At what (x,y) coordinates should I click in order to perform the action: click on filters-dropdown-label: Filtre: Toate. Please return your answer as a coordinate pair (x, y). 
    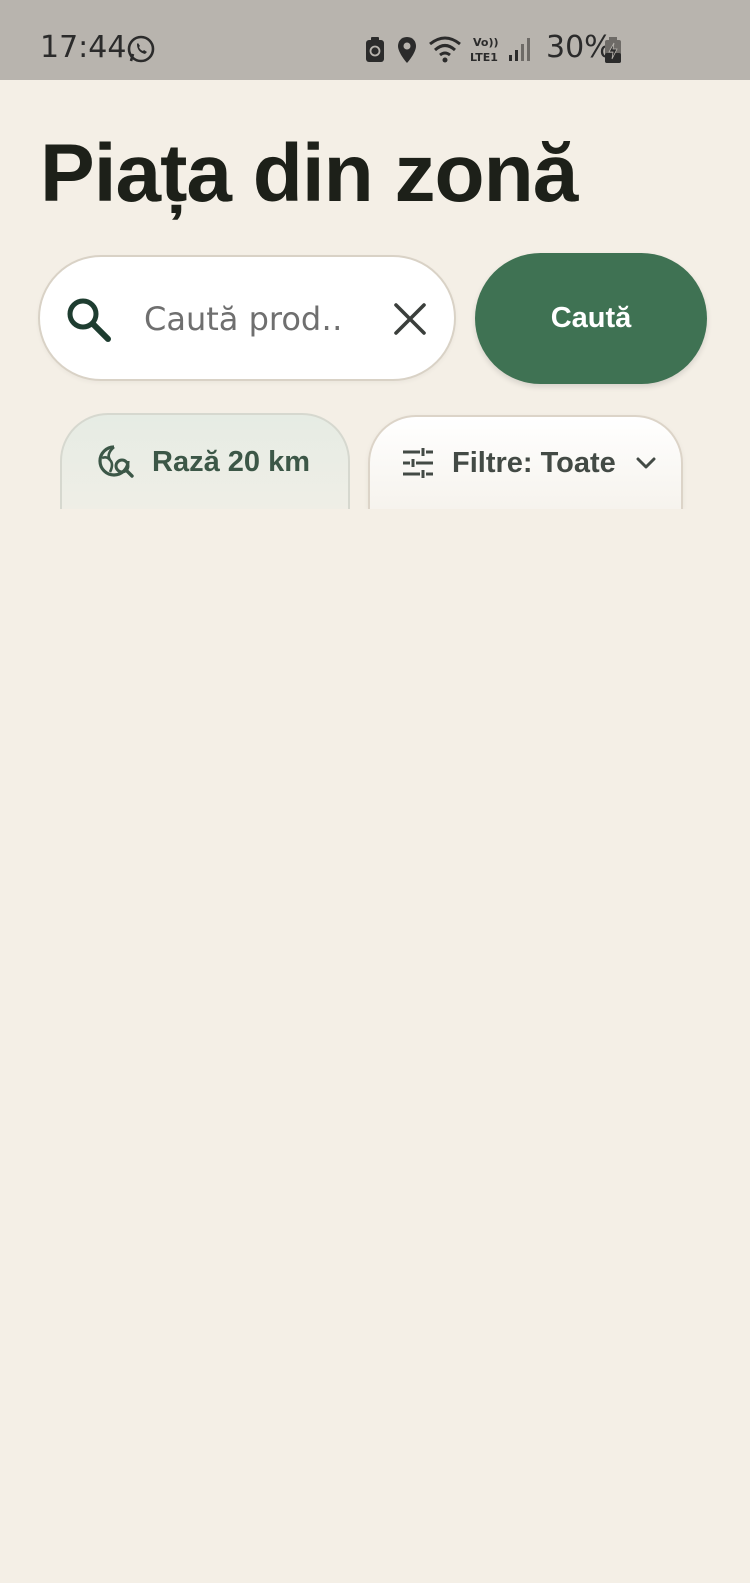
    Looking at the image, I should click on (534, 462).